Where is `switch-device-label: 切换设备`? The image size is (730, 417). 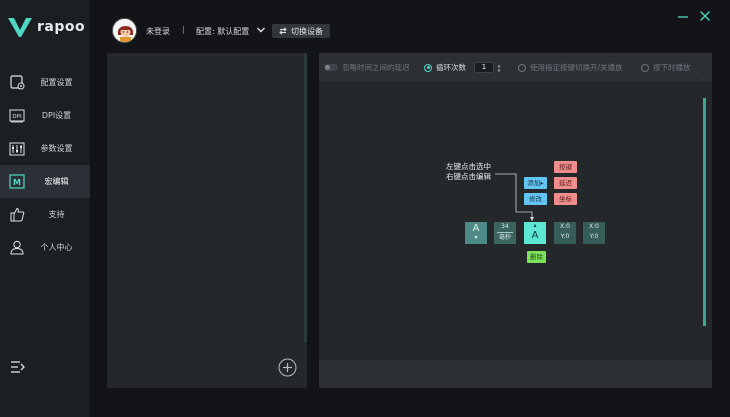
switch-device-label: 切换设备 is located at coordinates (307, 31).